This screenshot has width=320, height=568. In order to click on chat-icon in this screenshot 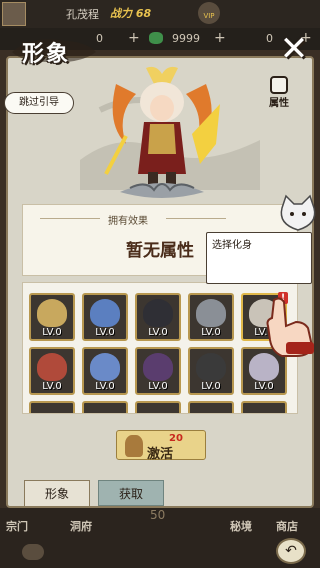, I will do `click(33, 552)`.